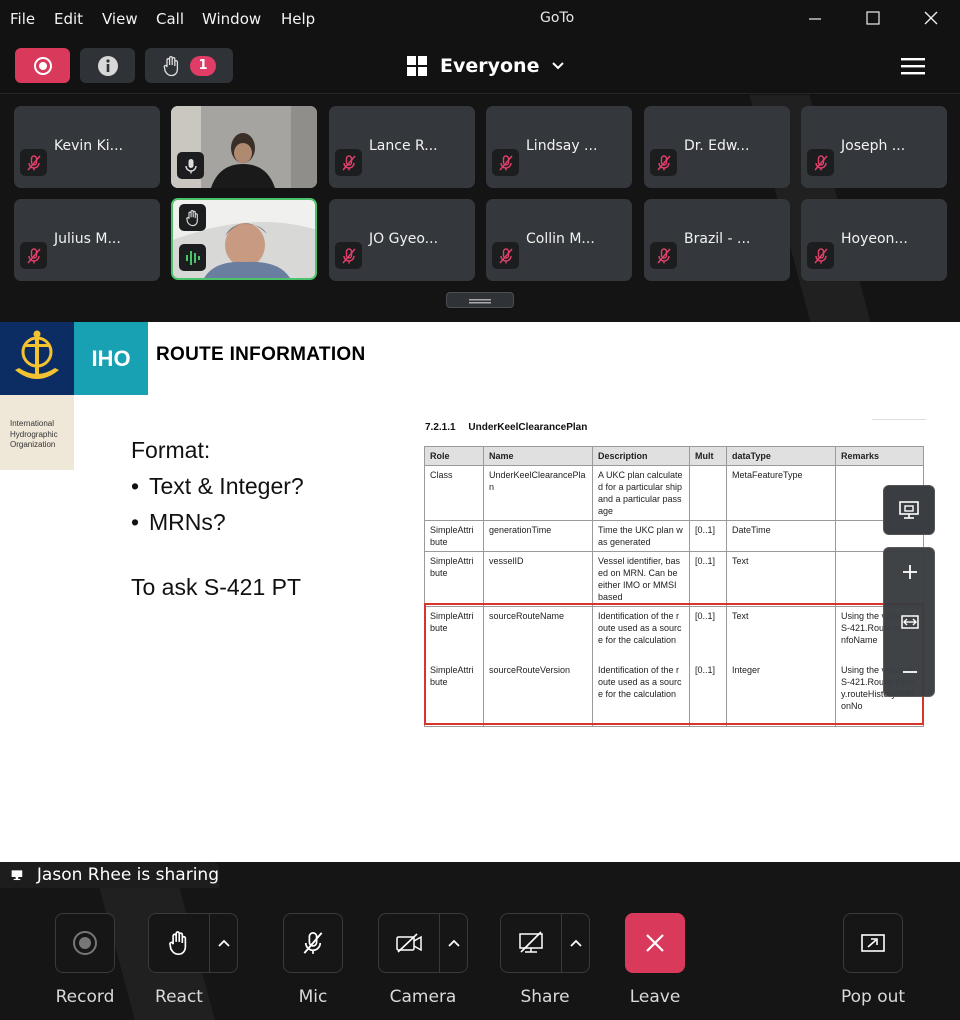 The image size is (960, 1020). What do you see at coordinates (85, 997) in the screenshot?
I see `record-label: Record` at bounding box center [85, 997].